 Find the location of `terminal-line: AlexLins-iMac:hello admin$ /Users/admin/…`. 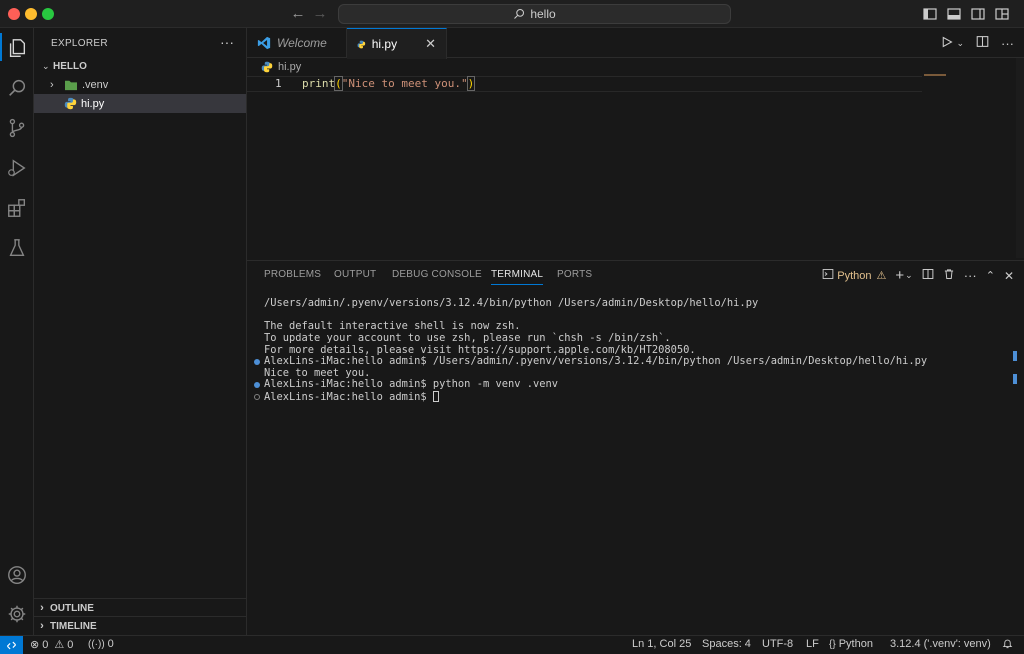

terminal-line: AlexLins-iMac:hello admin$ /Users/admin/… is located at coordinates (596, 361).